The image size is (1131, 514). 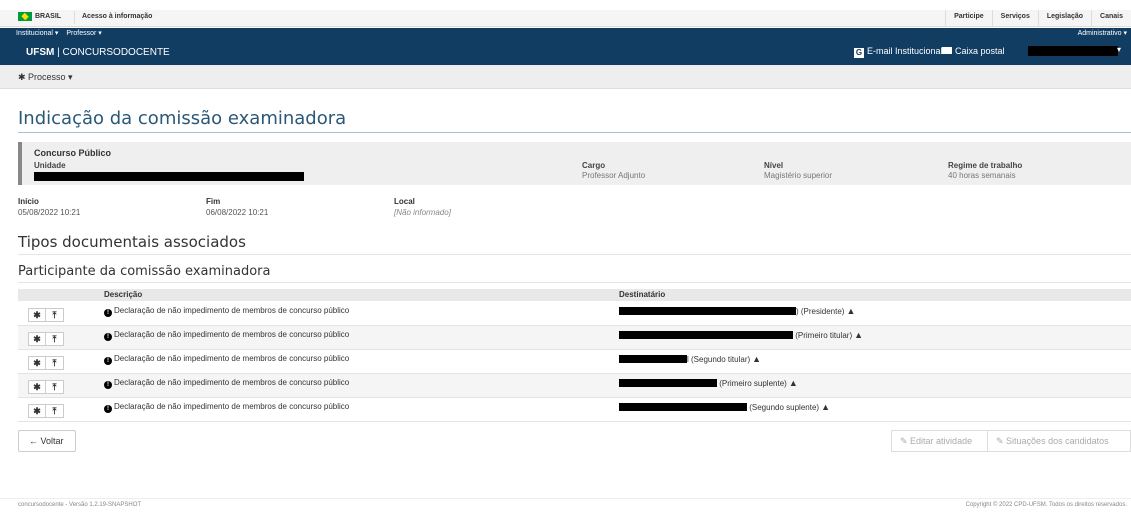 I want to click on footer-divider, so click(x=565, y=498).